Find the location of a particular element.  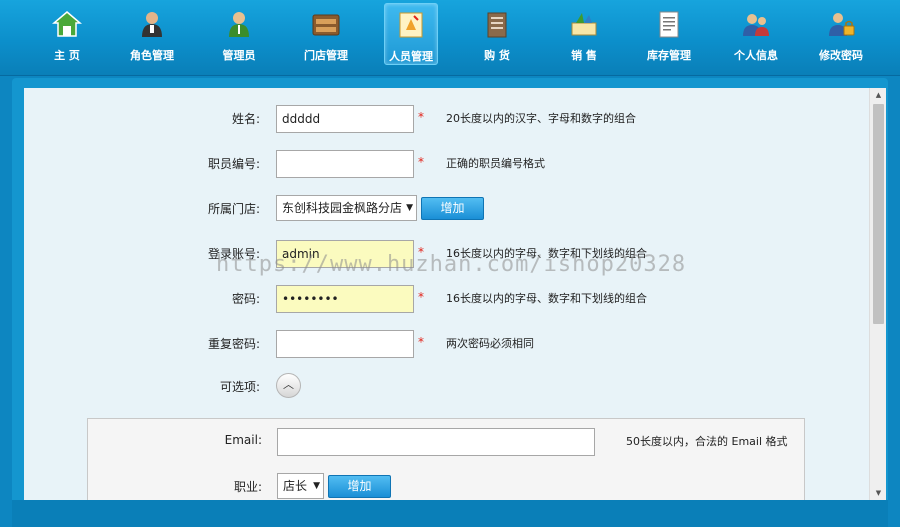

email-input is located at coordinates (436, 442).